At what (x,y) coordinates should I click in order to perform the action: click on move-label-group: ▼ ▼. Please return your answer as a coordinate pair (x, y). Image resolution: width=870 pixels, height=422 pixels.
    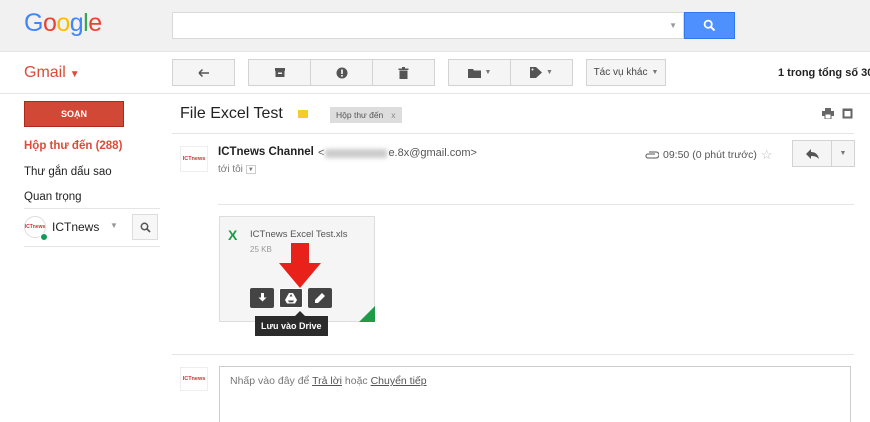
    Looking at the image, I should click on (510, 72).